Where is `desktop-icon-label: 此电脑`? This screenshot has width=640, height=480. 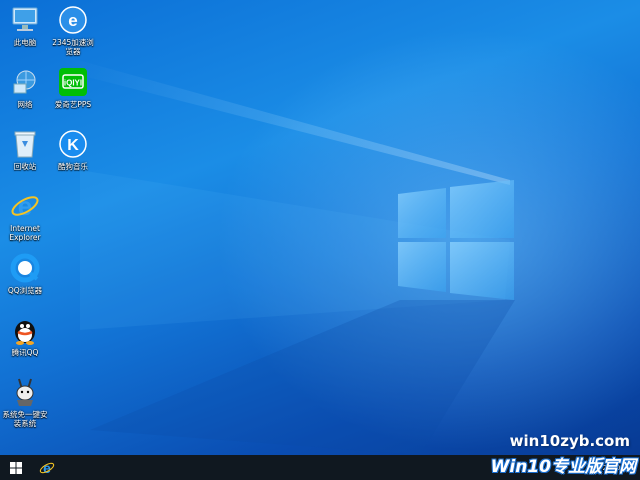
desktop-icon-label: 此电脑 is located at coordinates (25, 42).